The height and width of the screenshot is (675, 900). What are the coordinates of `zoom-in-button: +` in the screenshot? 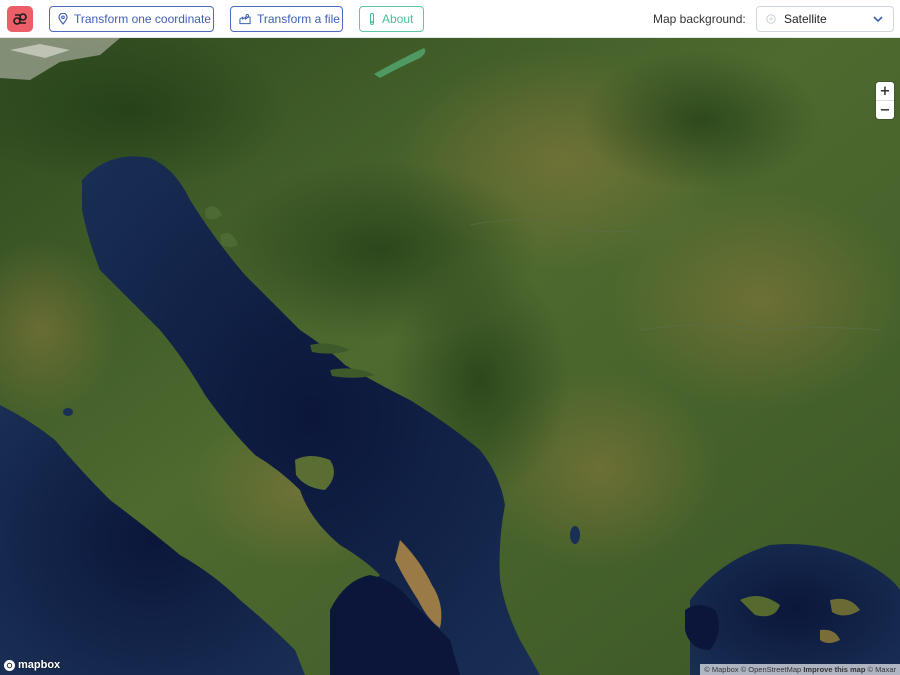 It's located at (885, 91).